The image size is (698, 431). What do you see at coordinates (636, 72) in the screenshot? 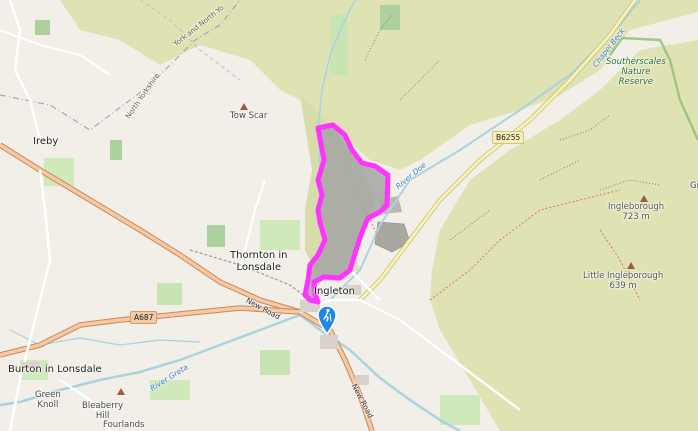
I see `nature-reserve-label: Southerscales Nature Reserve` at bounding box center [636, 72].